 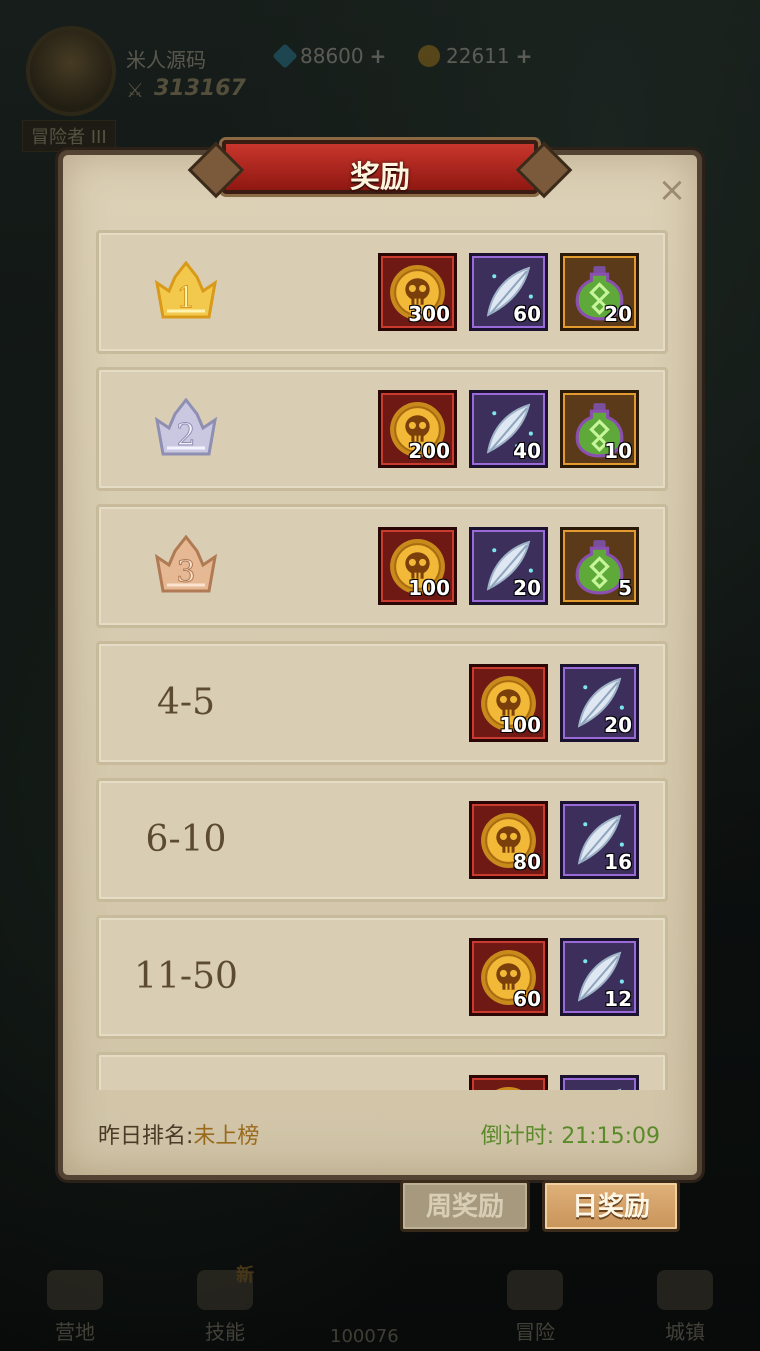 I want to click on feather-reward-item: 16, so click(x=599, y=840).